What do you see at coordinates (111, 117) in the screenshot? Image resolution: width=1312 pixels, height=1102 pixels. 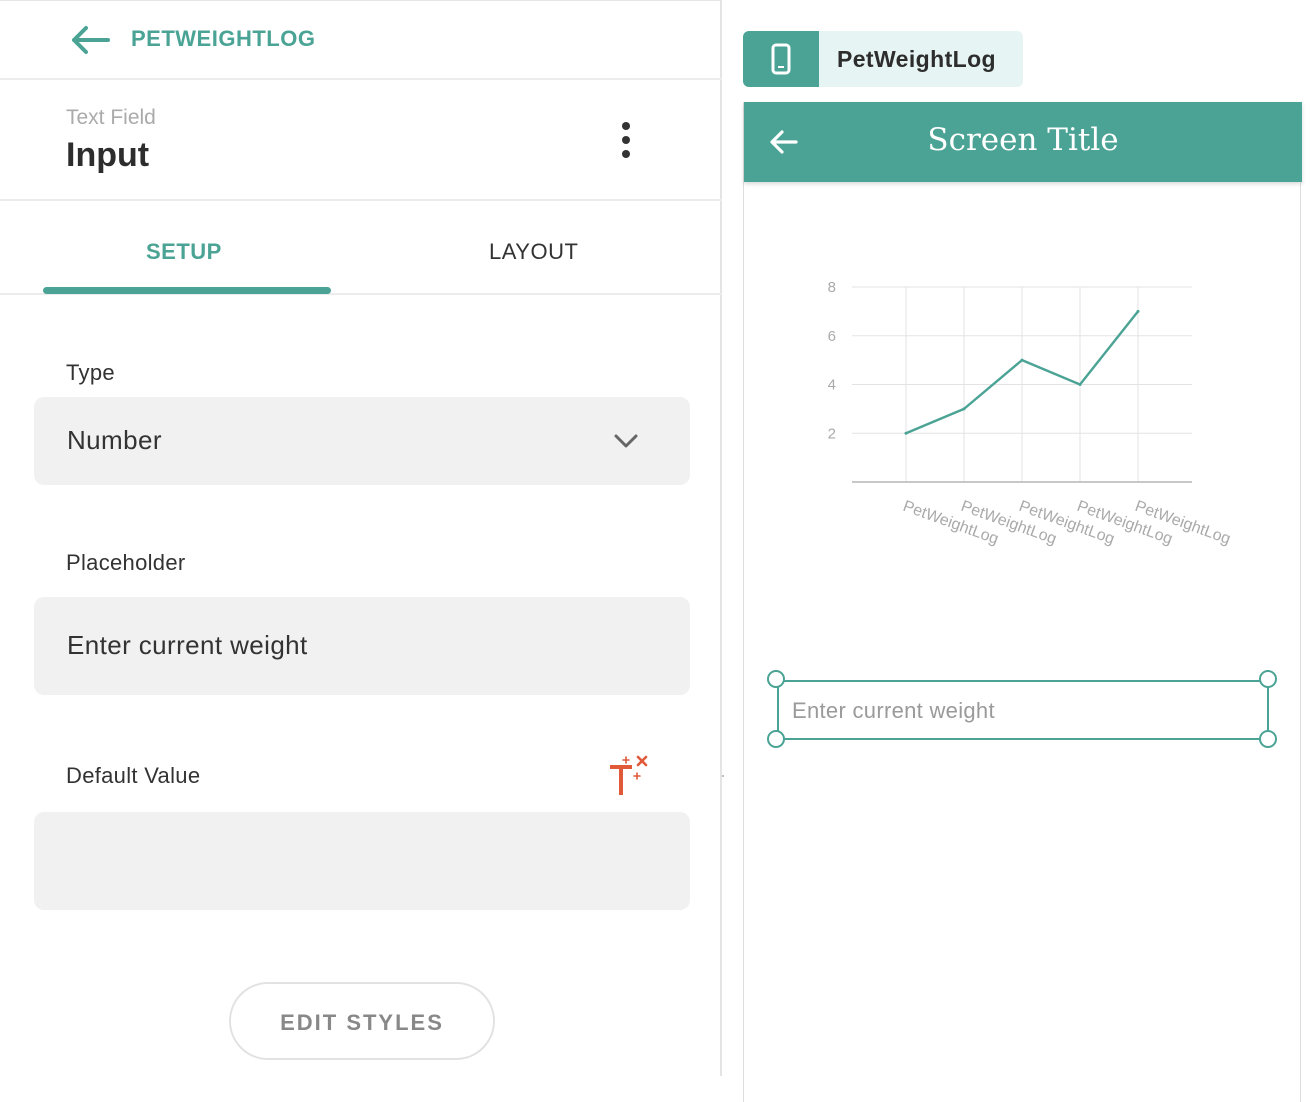 I see `component-type-label: Text Field` at bounding box center [111, 117].